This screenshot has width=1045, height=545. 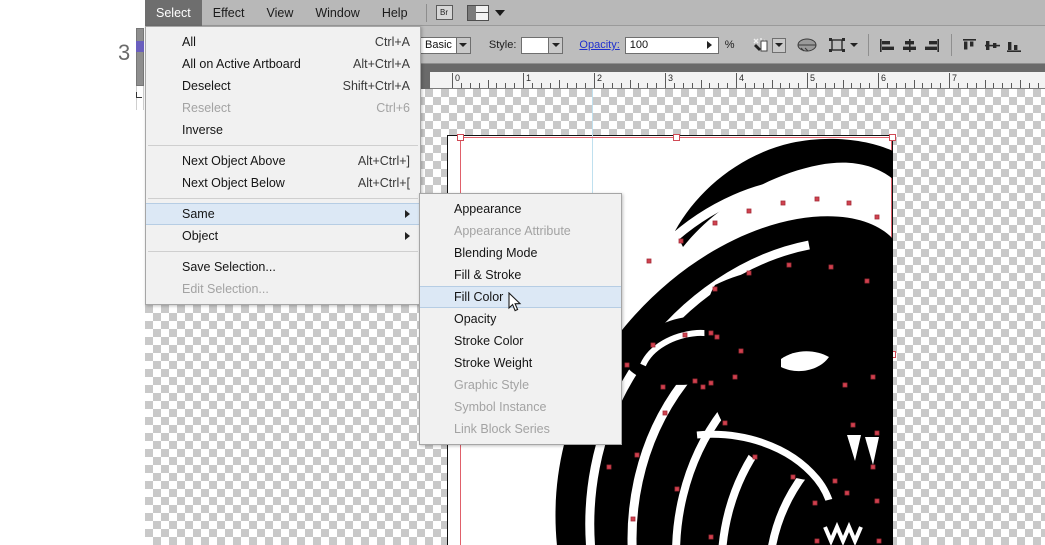 What do you see at coordinates (512, 231) in the screenshot?
I see `submenu-item-label: Appearance Attribute` at bounding box center [512, 231].